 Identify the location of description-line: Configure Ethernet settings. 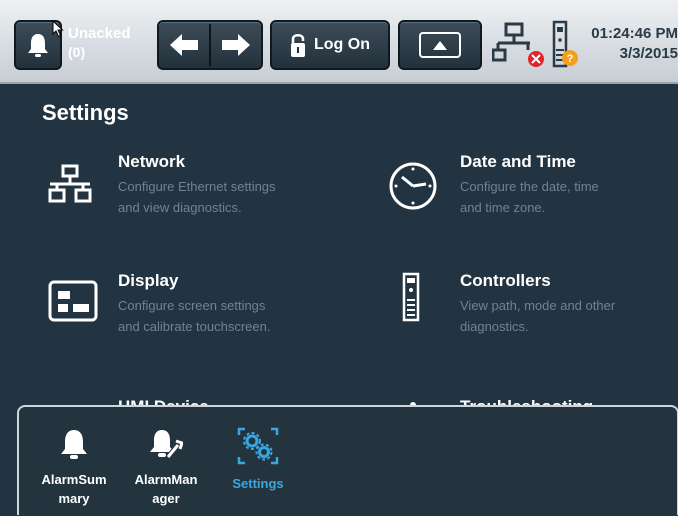
(197, 186).